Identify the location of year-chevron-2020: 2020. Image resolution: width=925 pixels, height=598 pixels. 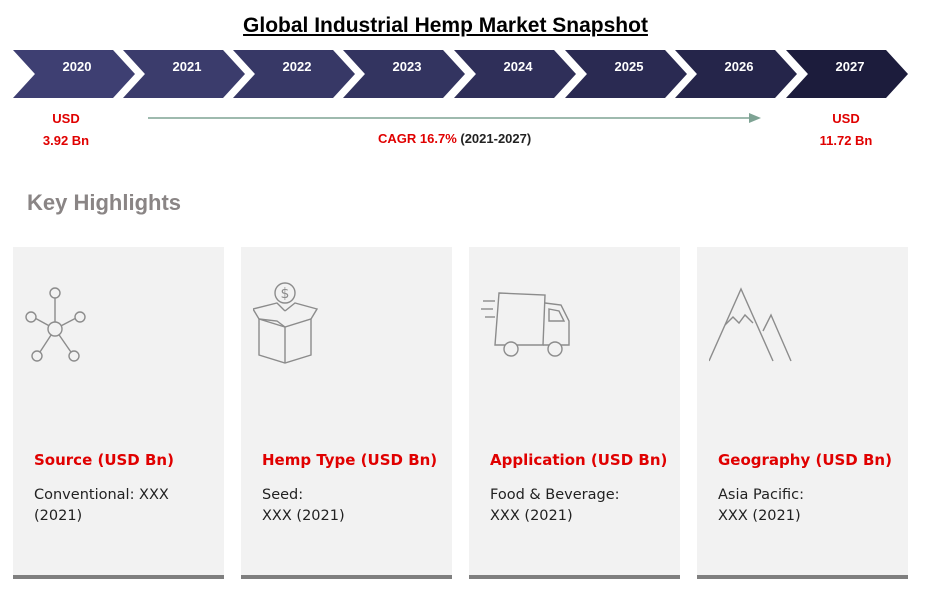
(74, 74).